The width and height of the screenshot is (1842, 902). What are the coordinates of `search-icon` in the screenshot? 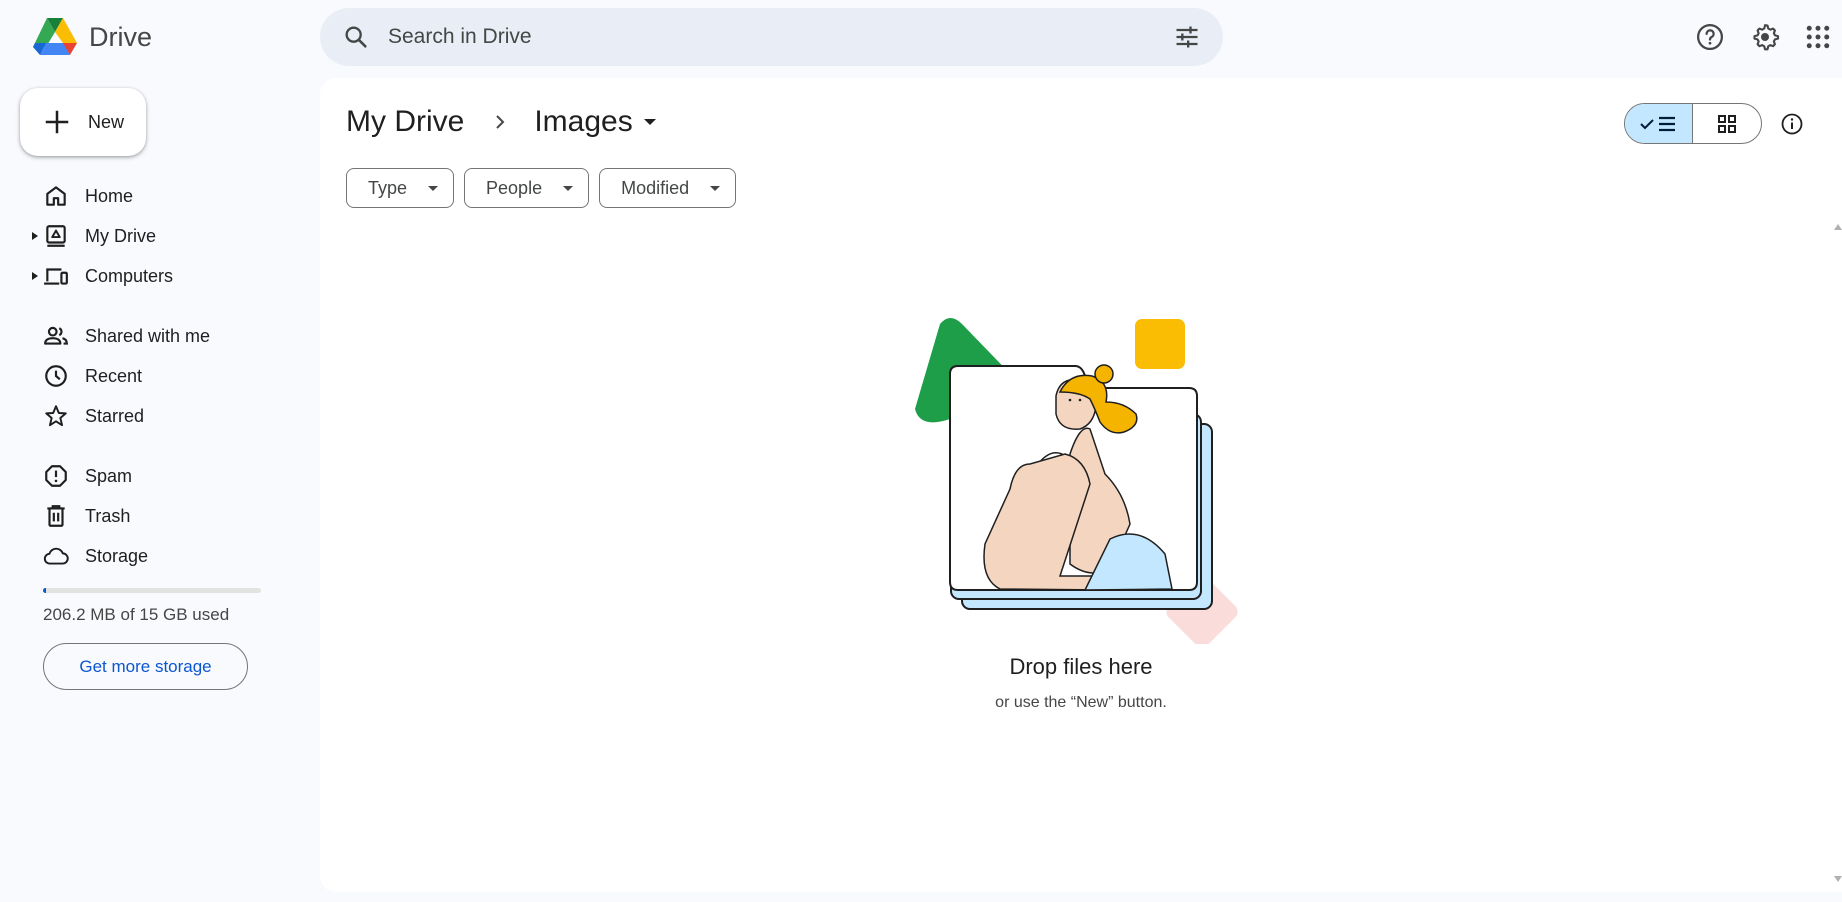 It's located at (356, 37).